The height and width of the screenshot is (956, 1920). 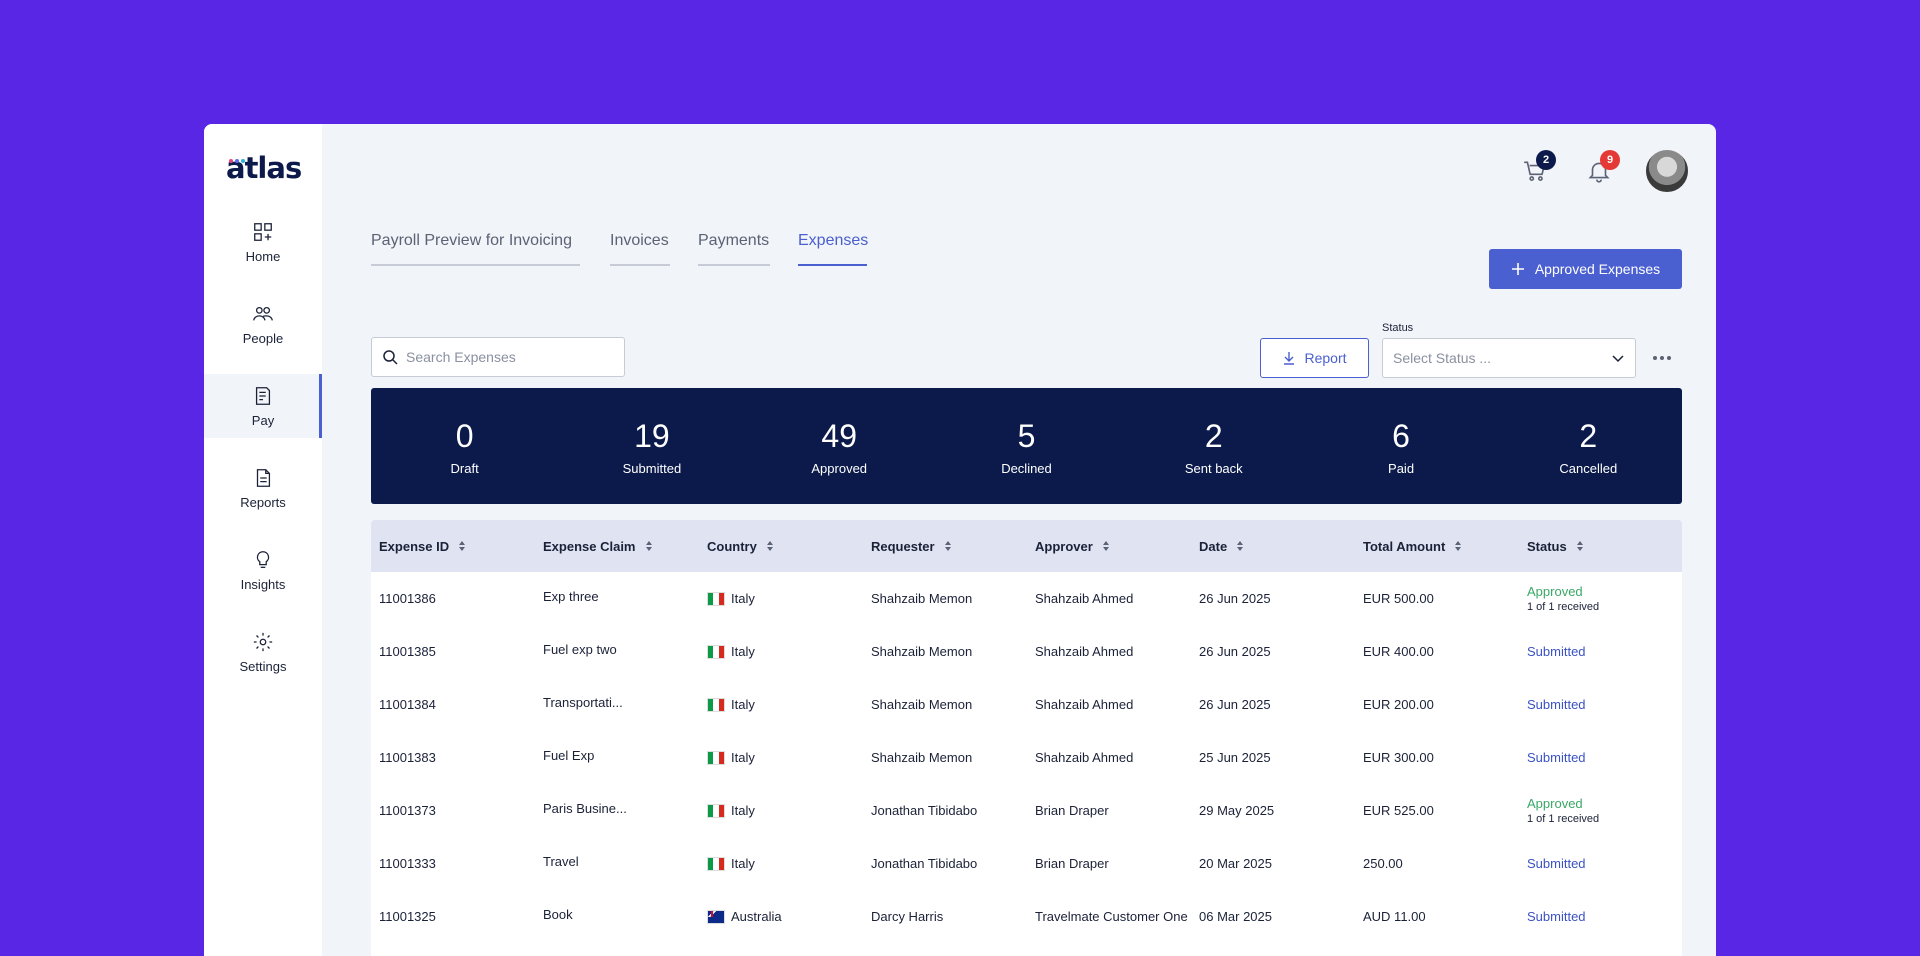 What do you see at coordinates (238, 159) in the screenshot?
I see `logo-dots` at bounding box center [238, 159].